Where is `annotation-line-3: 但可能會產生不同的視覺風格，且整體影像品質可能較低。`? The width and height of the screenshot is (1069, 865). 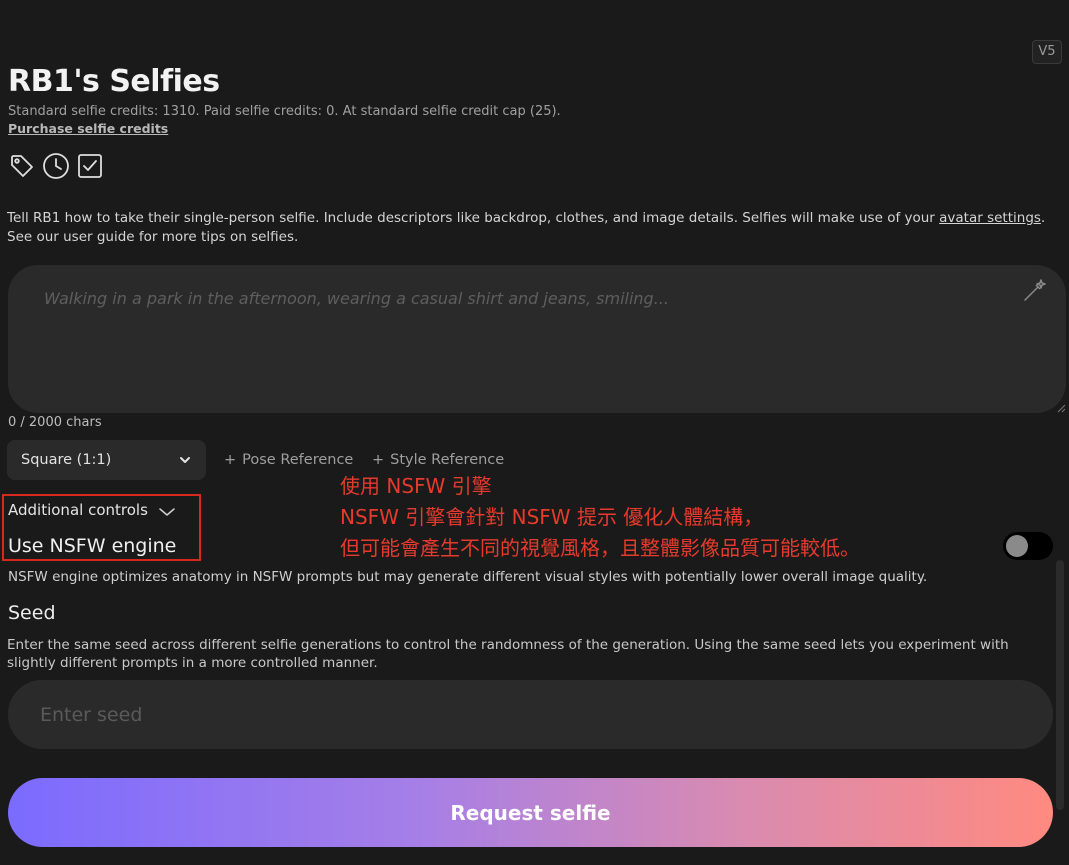 annotation-line-3: 但可能會產生不同的視覺風格，且整體影像品質可能較低。 is located at coordinates (600, 548).